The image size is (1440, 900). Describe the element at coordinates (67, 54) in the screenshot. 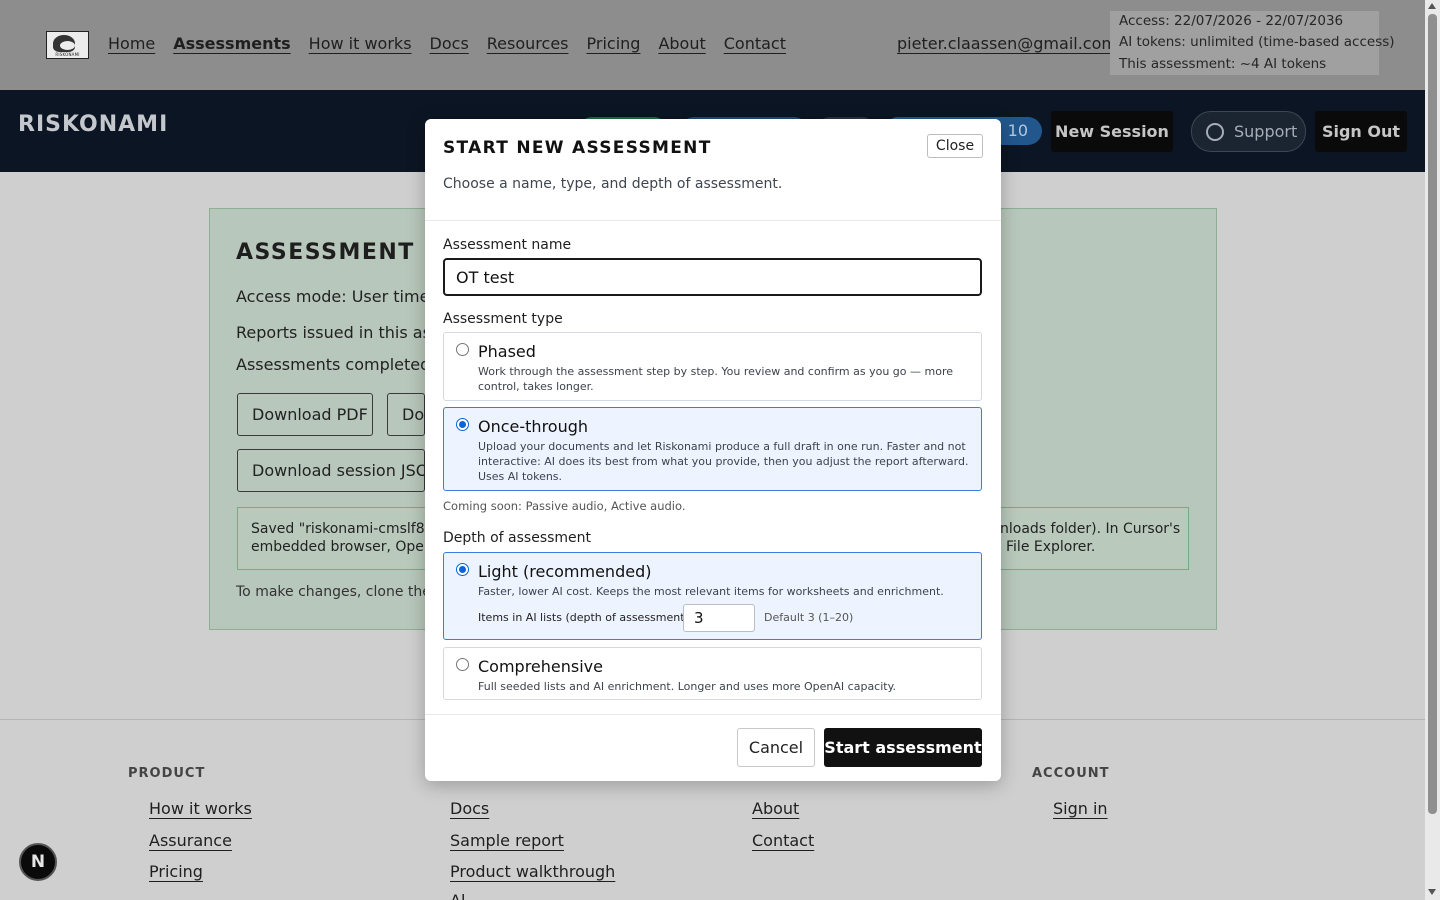

I see `logo-text: RISKONAMI` at that location.